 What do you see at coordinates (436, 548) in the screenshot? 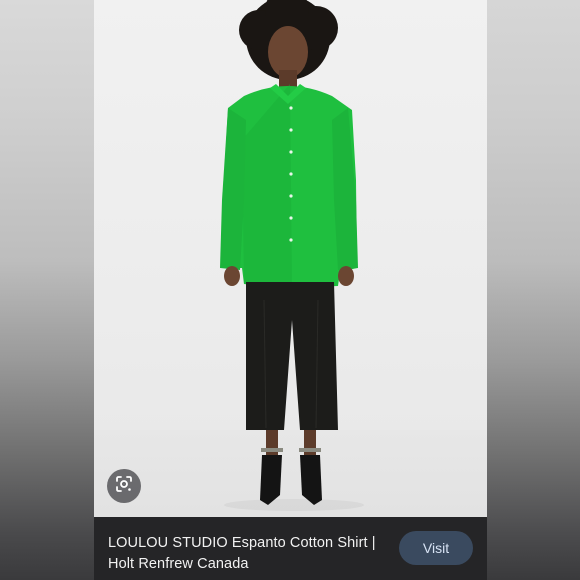
I see `visit-button: Visit` at bounding box center [436, 548].